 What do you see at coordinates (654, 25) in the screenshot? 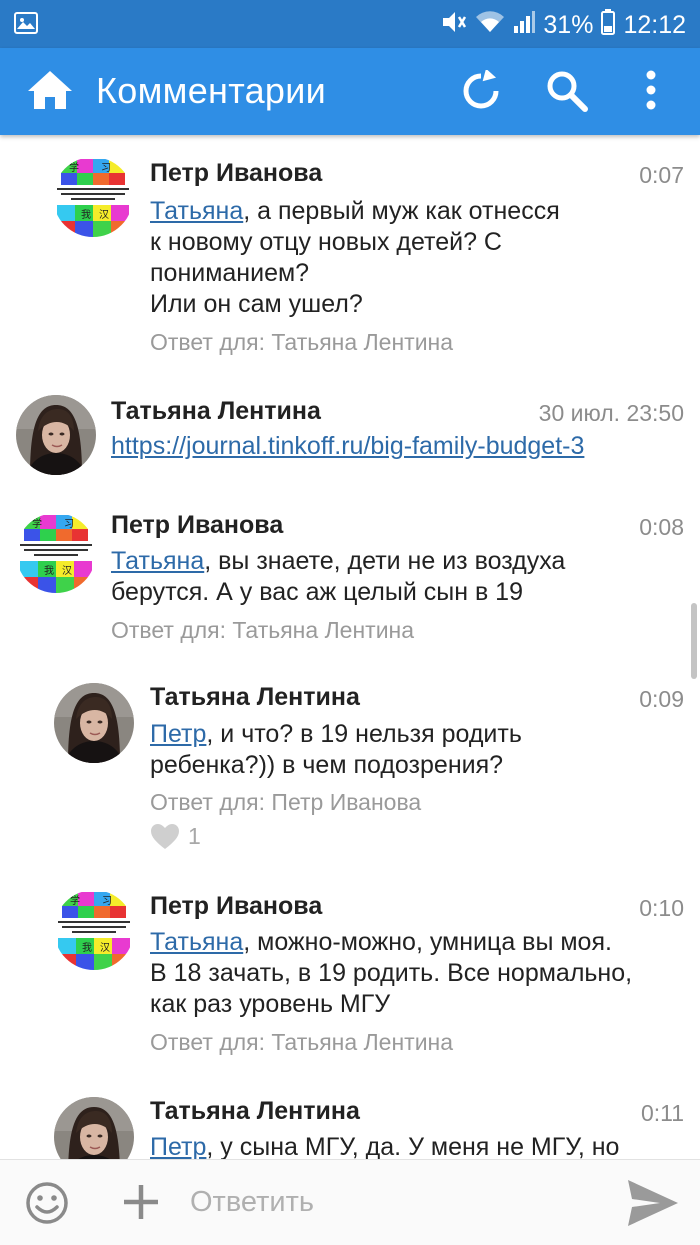
I see `clock: 12:12` at bounding box center [654, 25].